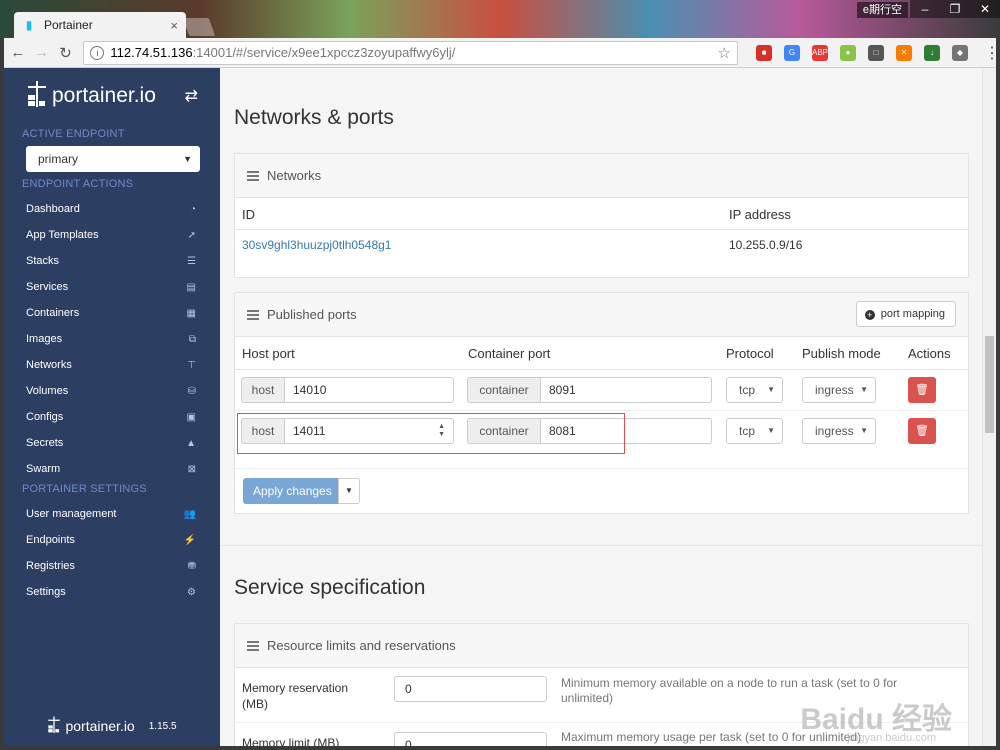  What do you see at coordinates (112, 443) in the screenshot?
I see `sidebar-item-secrets: Secrets ▲` at bounding box center [112, 443].